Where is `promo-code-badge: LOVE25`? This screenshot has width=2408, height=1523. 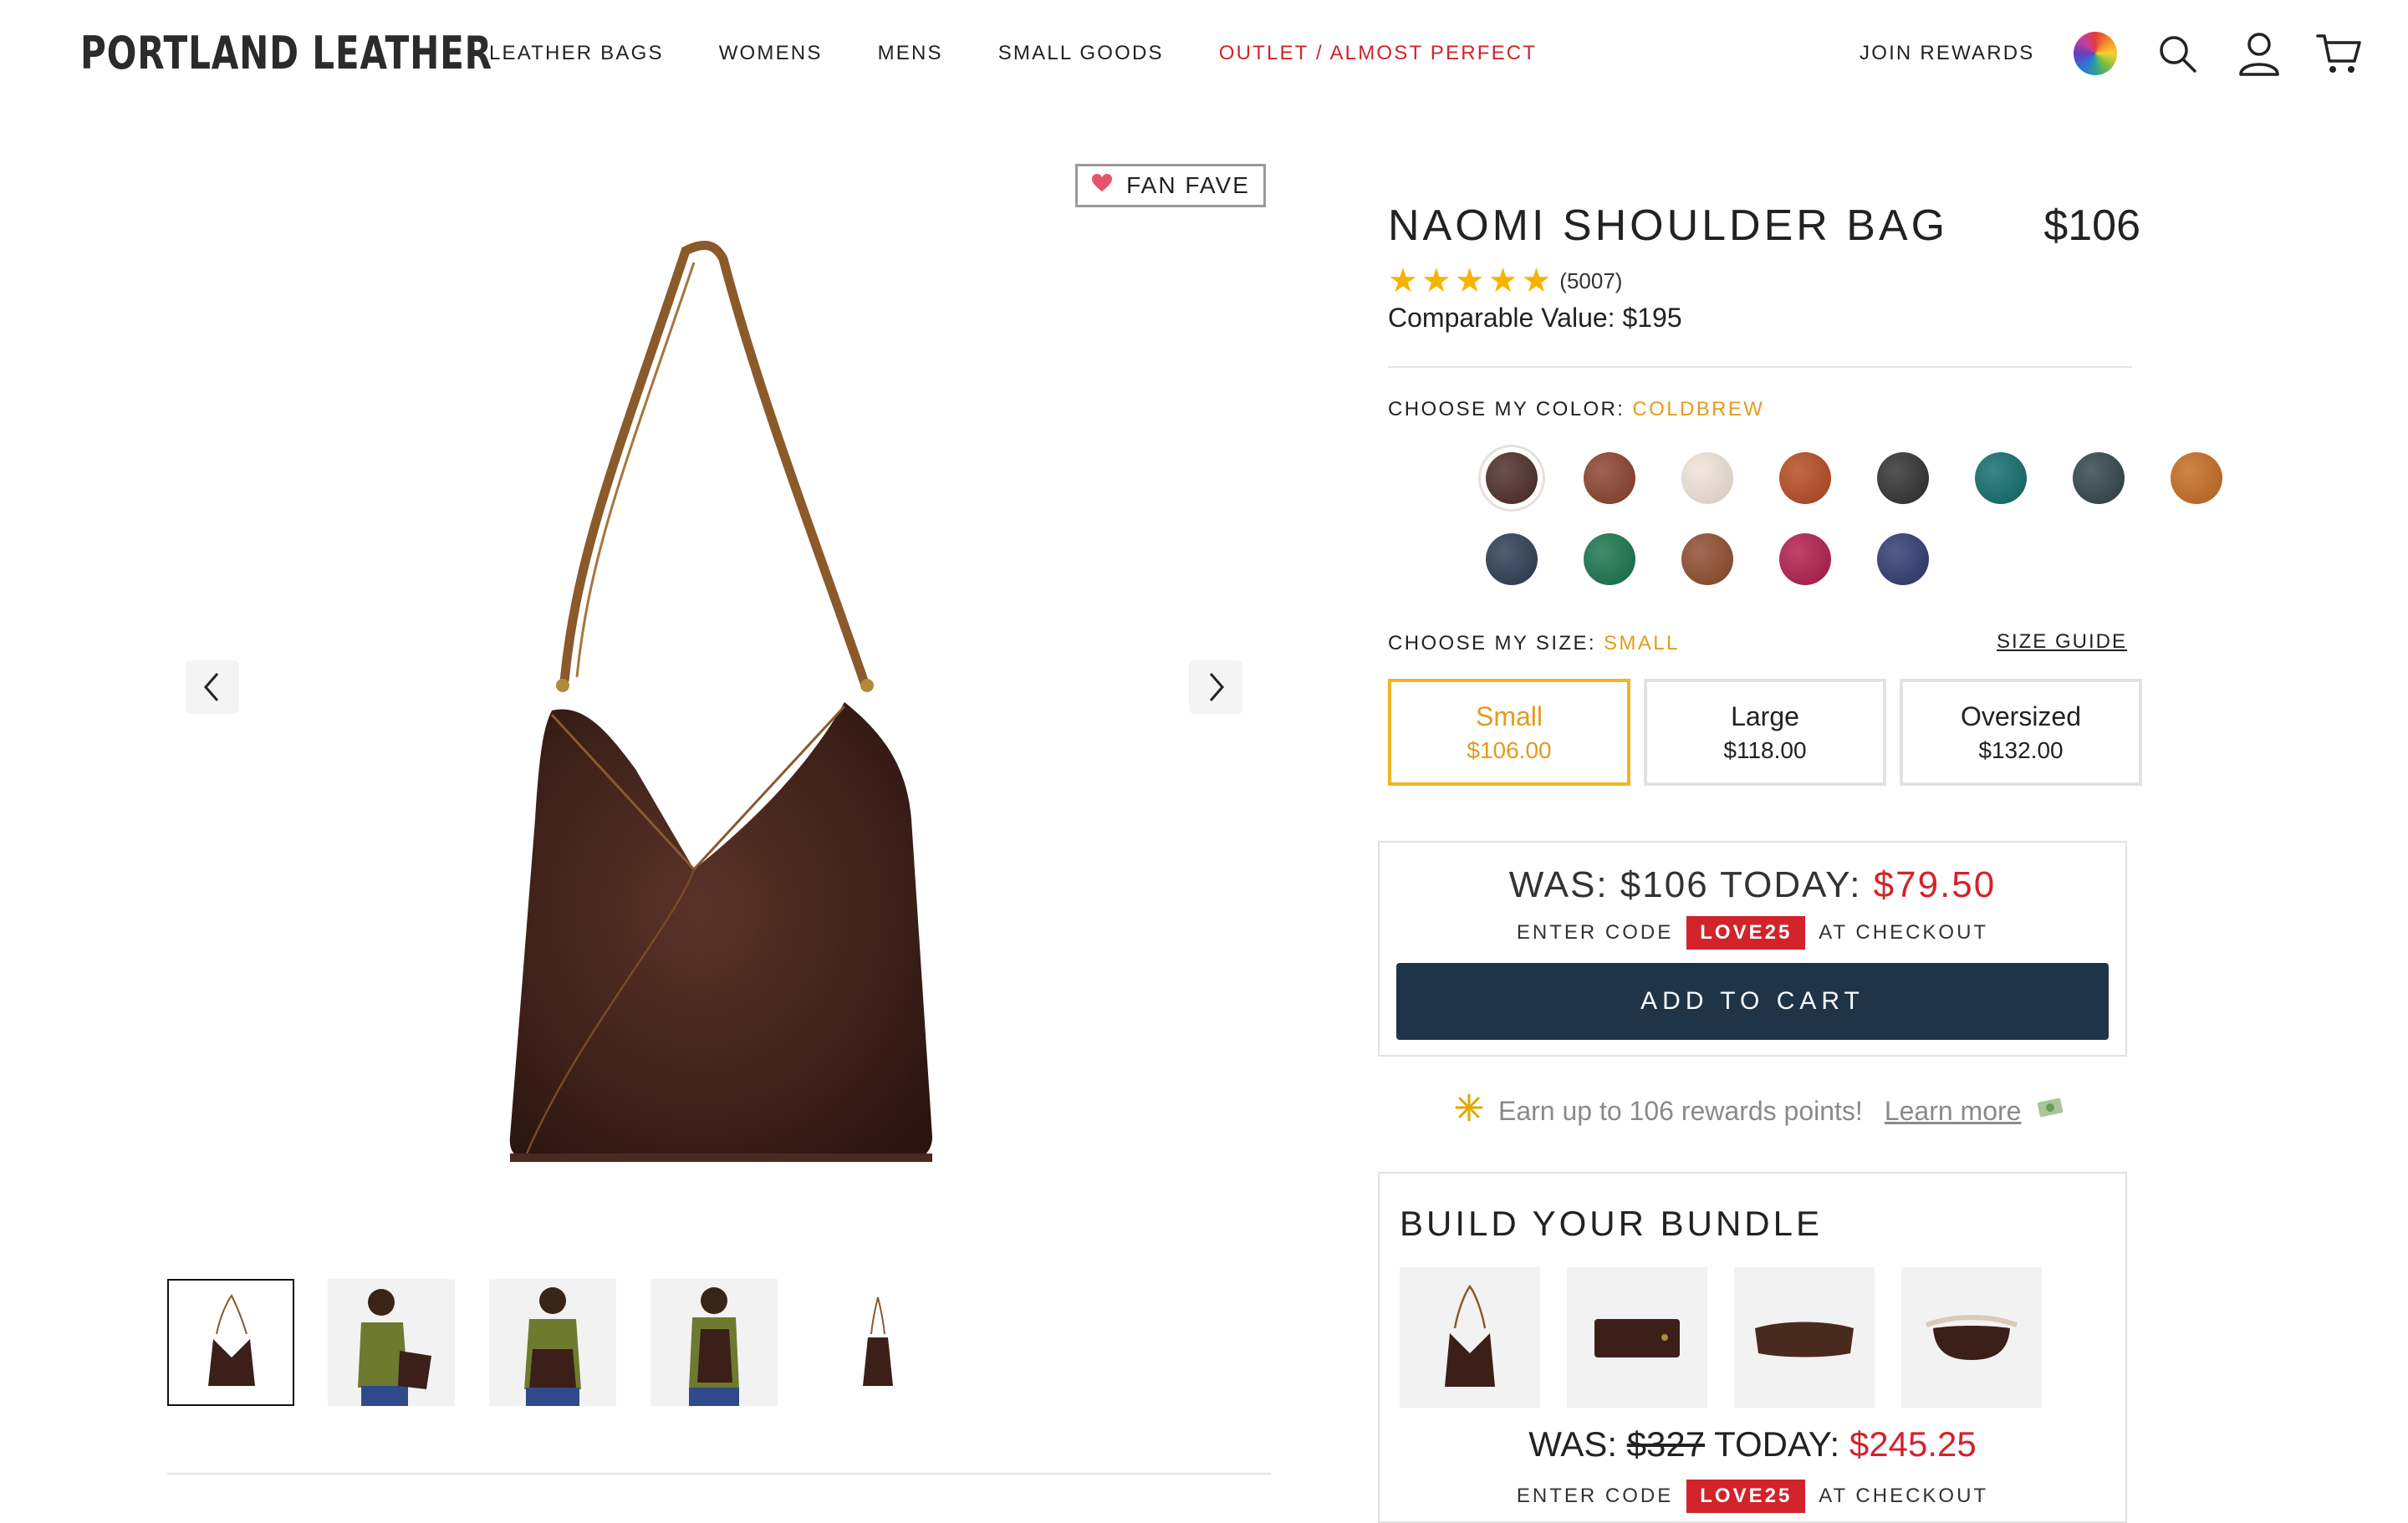
promo-code-badge: LOVE25 is located at coordinates (1746, 933).